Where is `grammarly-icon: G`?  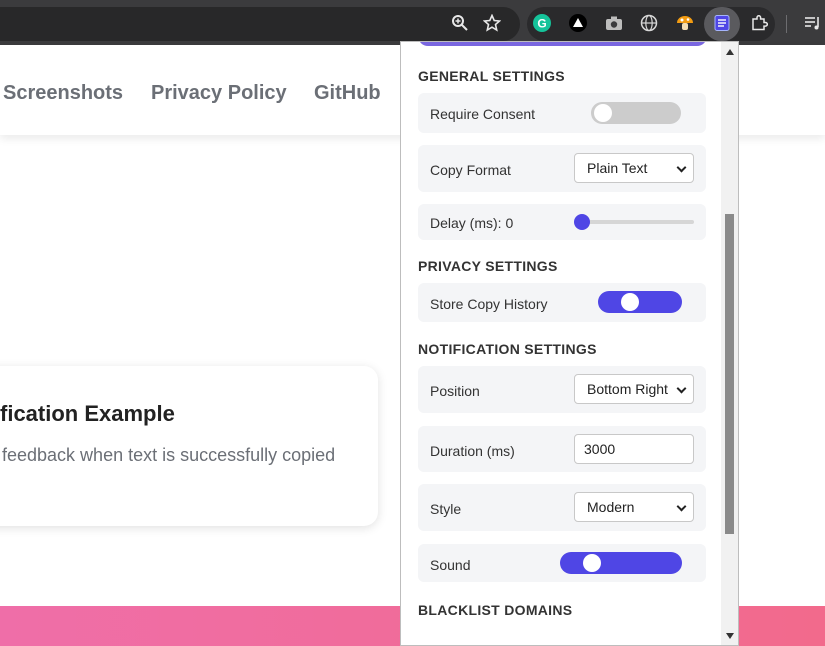
grammarly-icon: G is located at coordinates (542, 23).